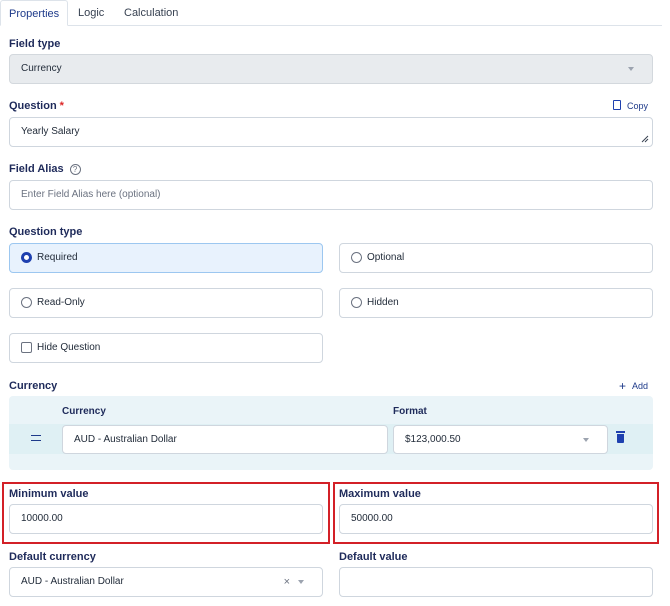 This screenshot has width=670, height=606. What do you see at coordinates (383, 302) in the screenshot?
I see `option-hidden-label: Hidden` at bounding box center [383, 302].